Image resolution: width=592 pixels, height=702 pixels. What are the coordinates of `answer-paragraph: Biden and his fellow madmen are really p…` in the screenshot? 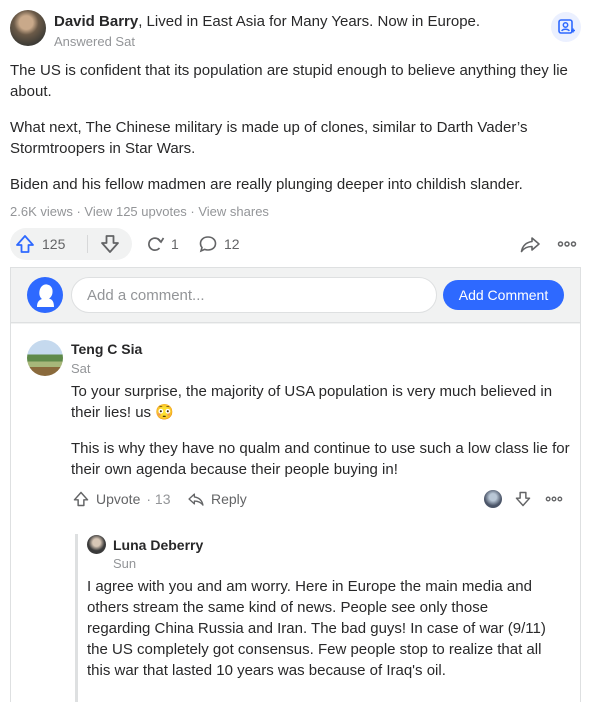 It's located at (266, 184).